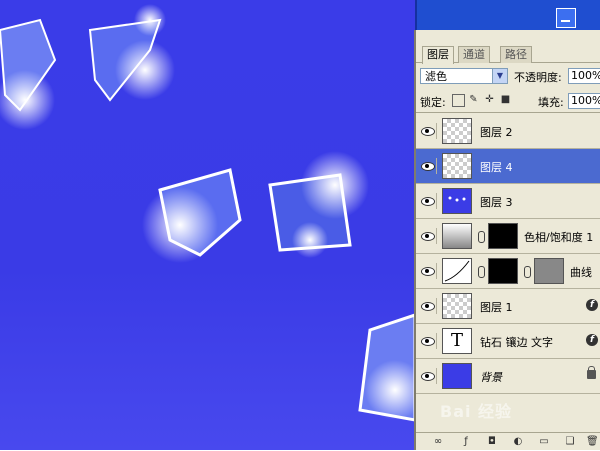 The image size is (600, 451). What do you see at coordinates (559, 237) in the screenshot?
I see `layer-name: 色相/饱和度 1` at bounding box center [559, 237].